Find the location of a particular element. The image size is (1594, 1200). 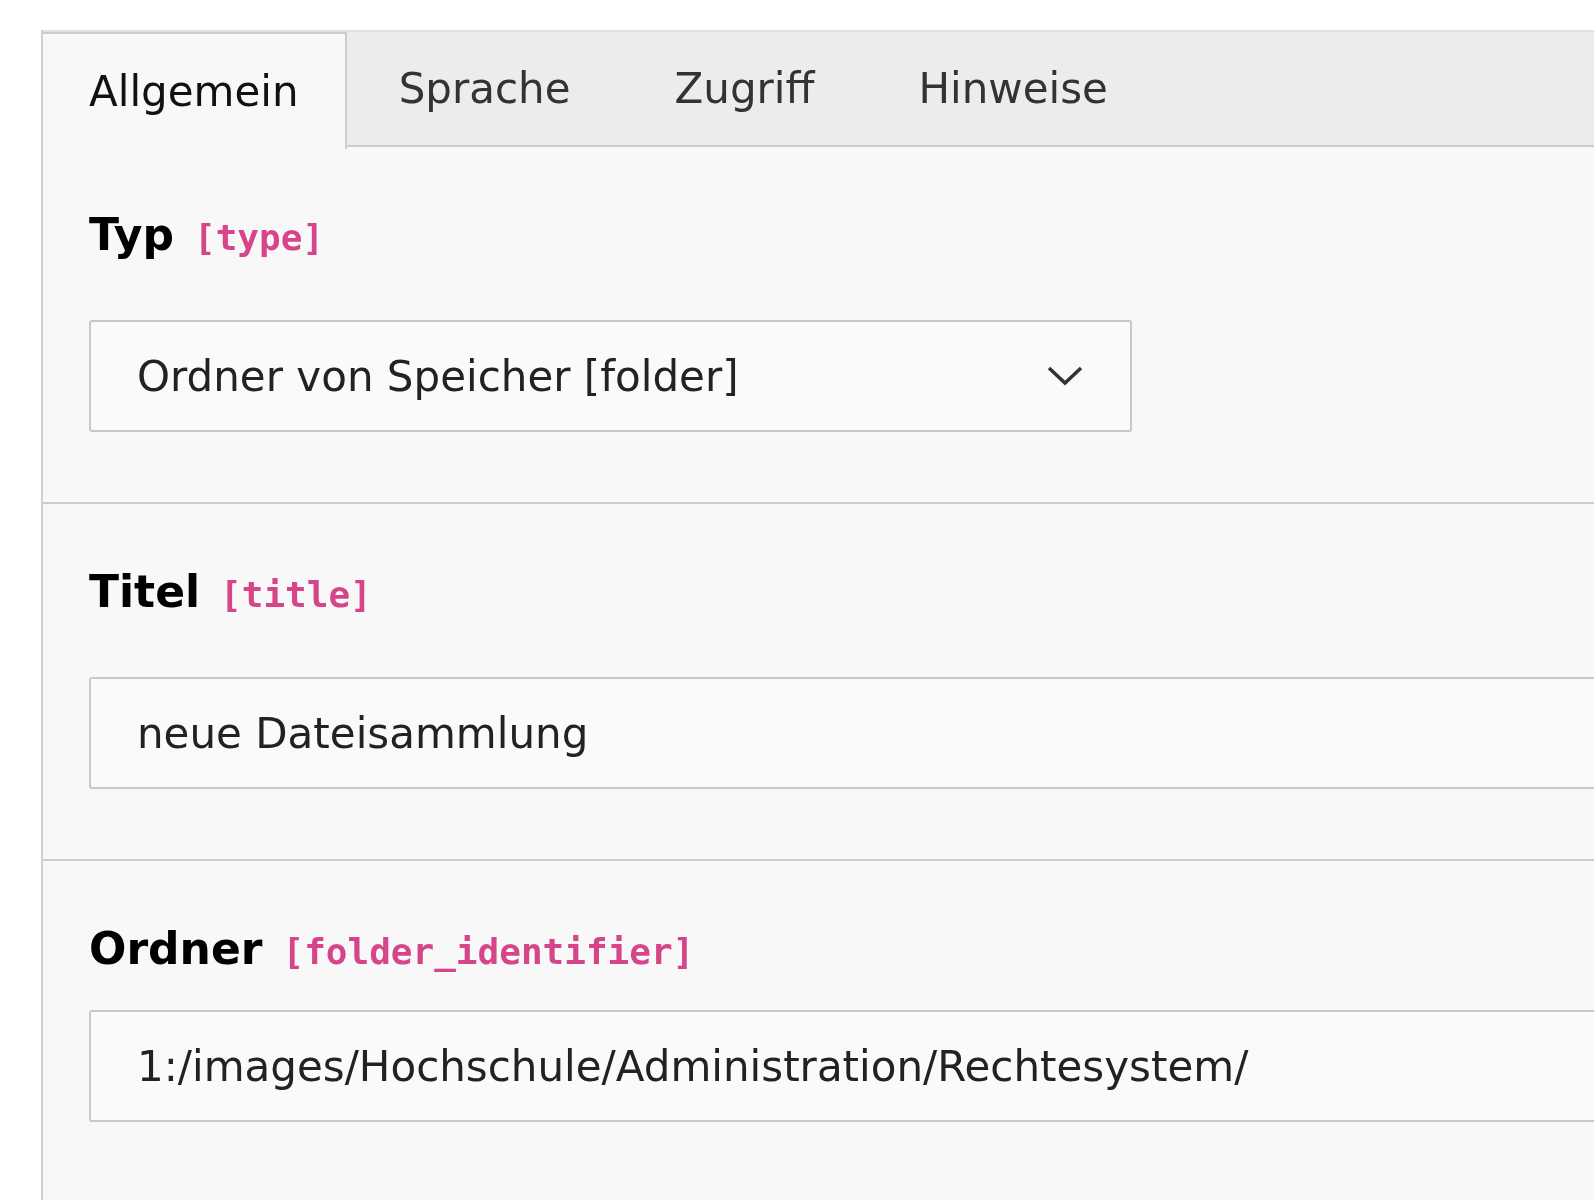

chevron-down-icon is located at coordinates (1065, 376).